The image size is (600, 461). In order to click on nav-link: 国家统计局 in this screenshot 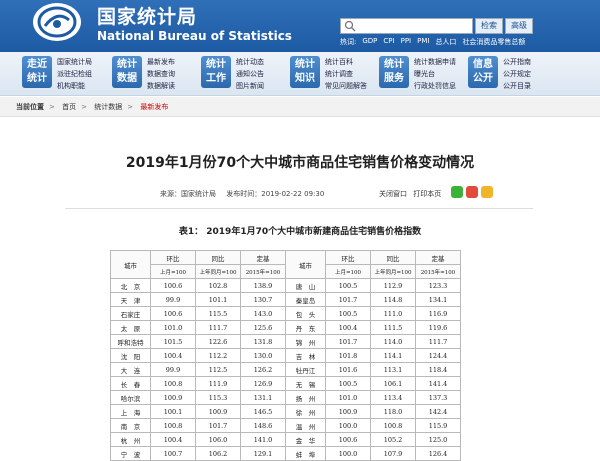, I will do `click(74, 62)`.